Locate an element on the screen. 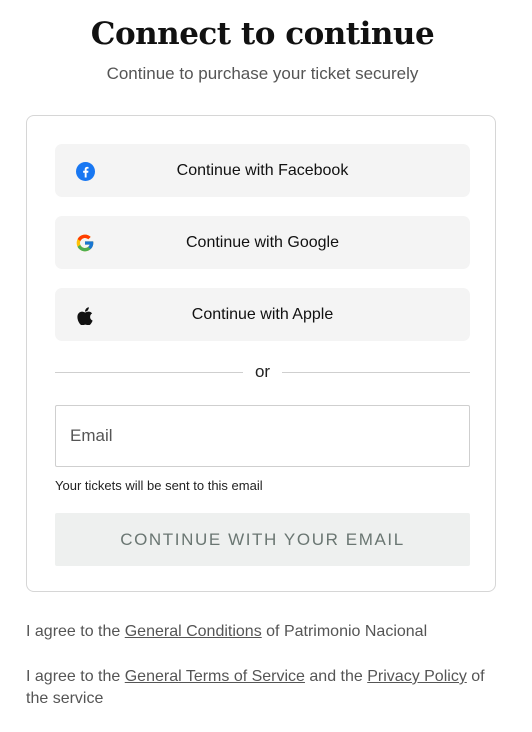 The image size is (532, 732). or-divider: or is located at coordinates (262, 372).